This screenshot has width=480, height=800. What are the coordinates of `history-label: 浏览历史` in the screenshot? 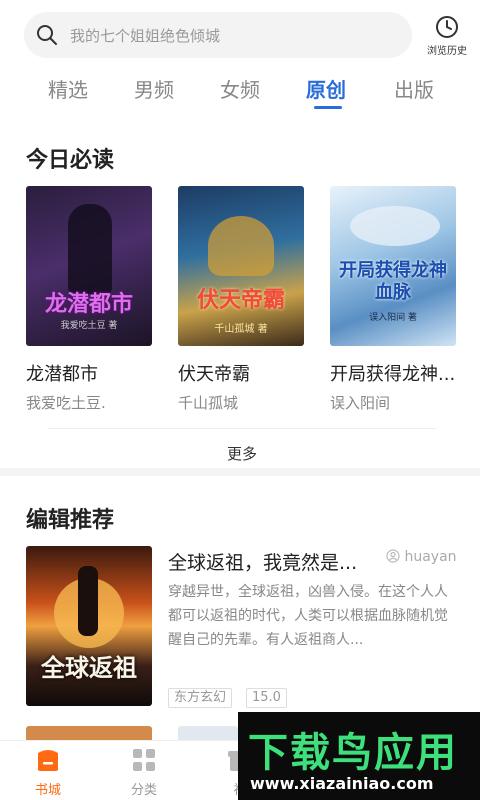 It's located at (447, 51).